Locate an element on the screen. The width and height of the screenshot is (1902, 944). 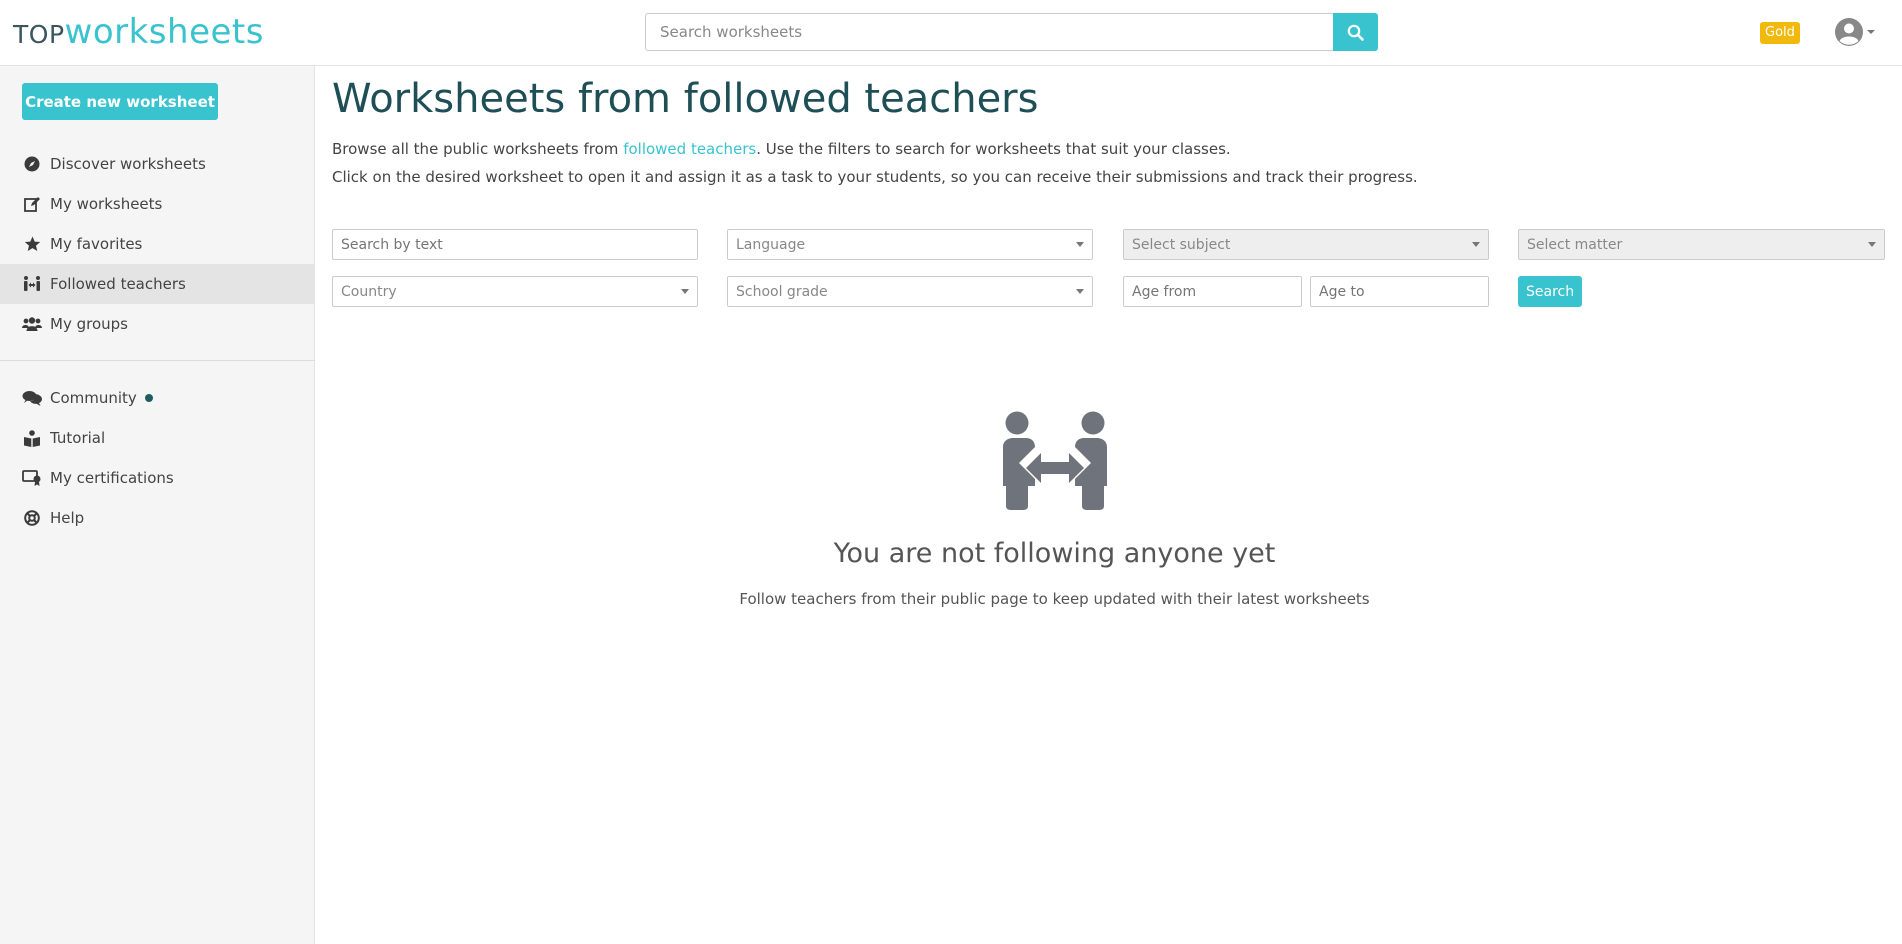
comments-icon is located at coordinates (32, 398).